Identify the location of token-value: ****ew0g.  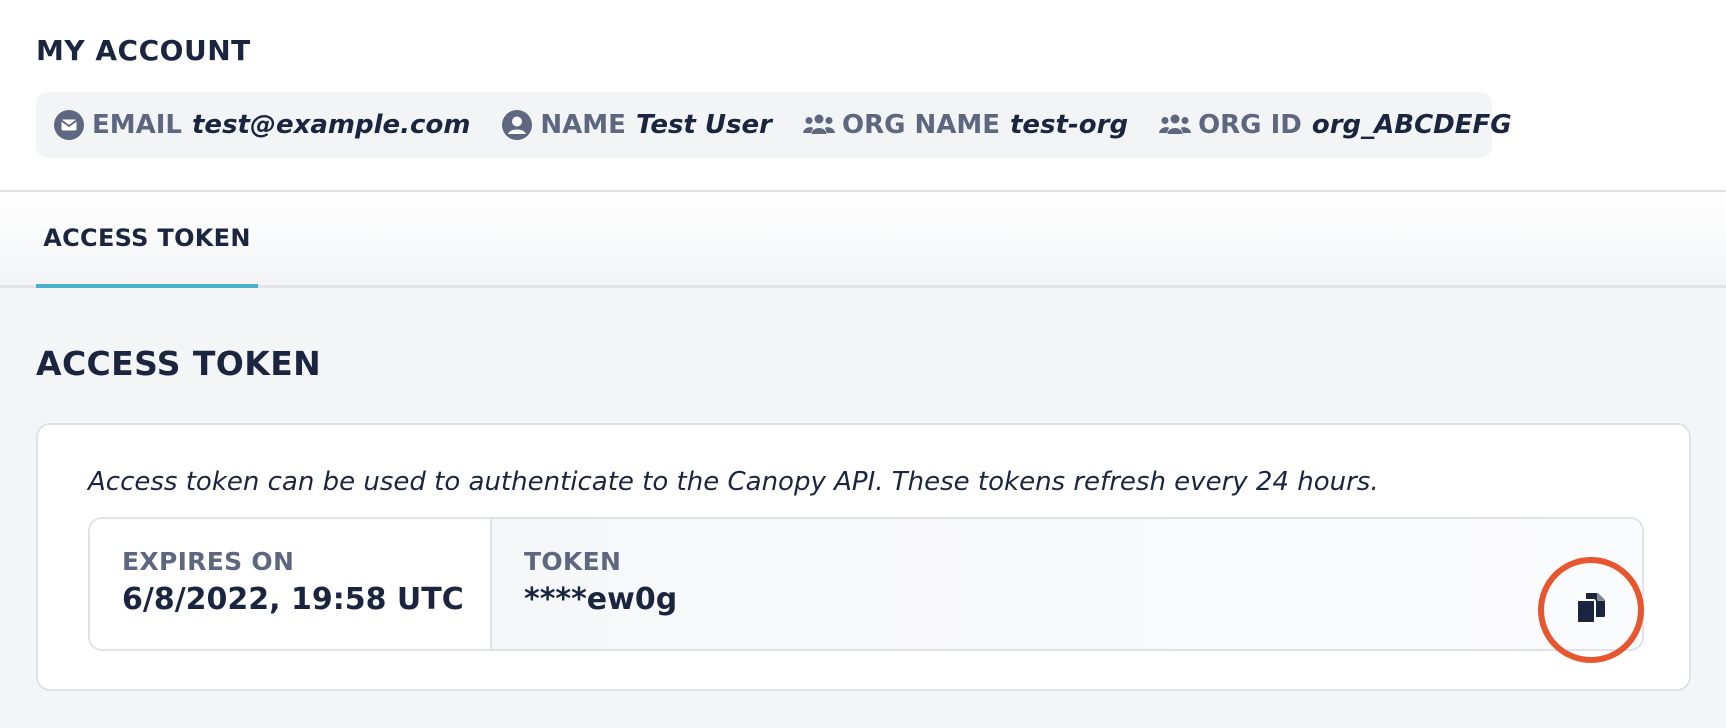
(601, 599).